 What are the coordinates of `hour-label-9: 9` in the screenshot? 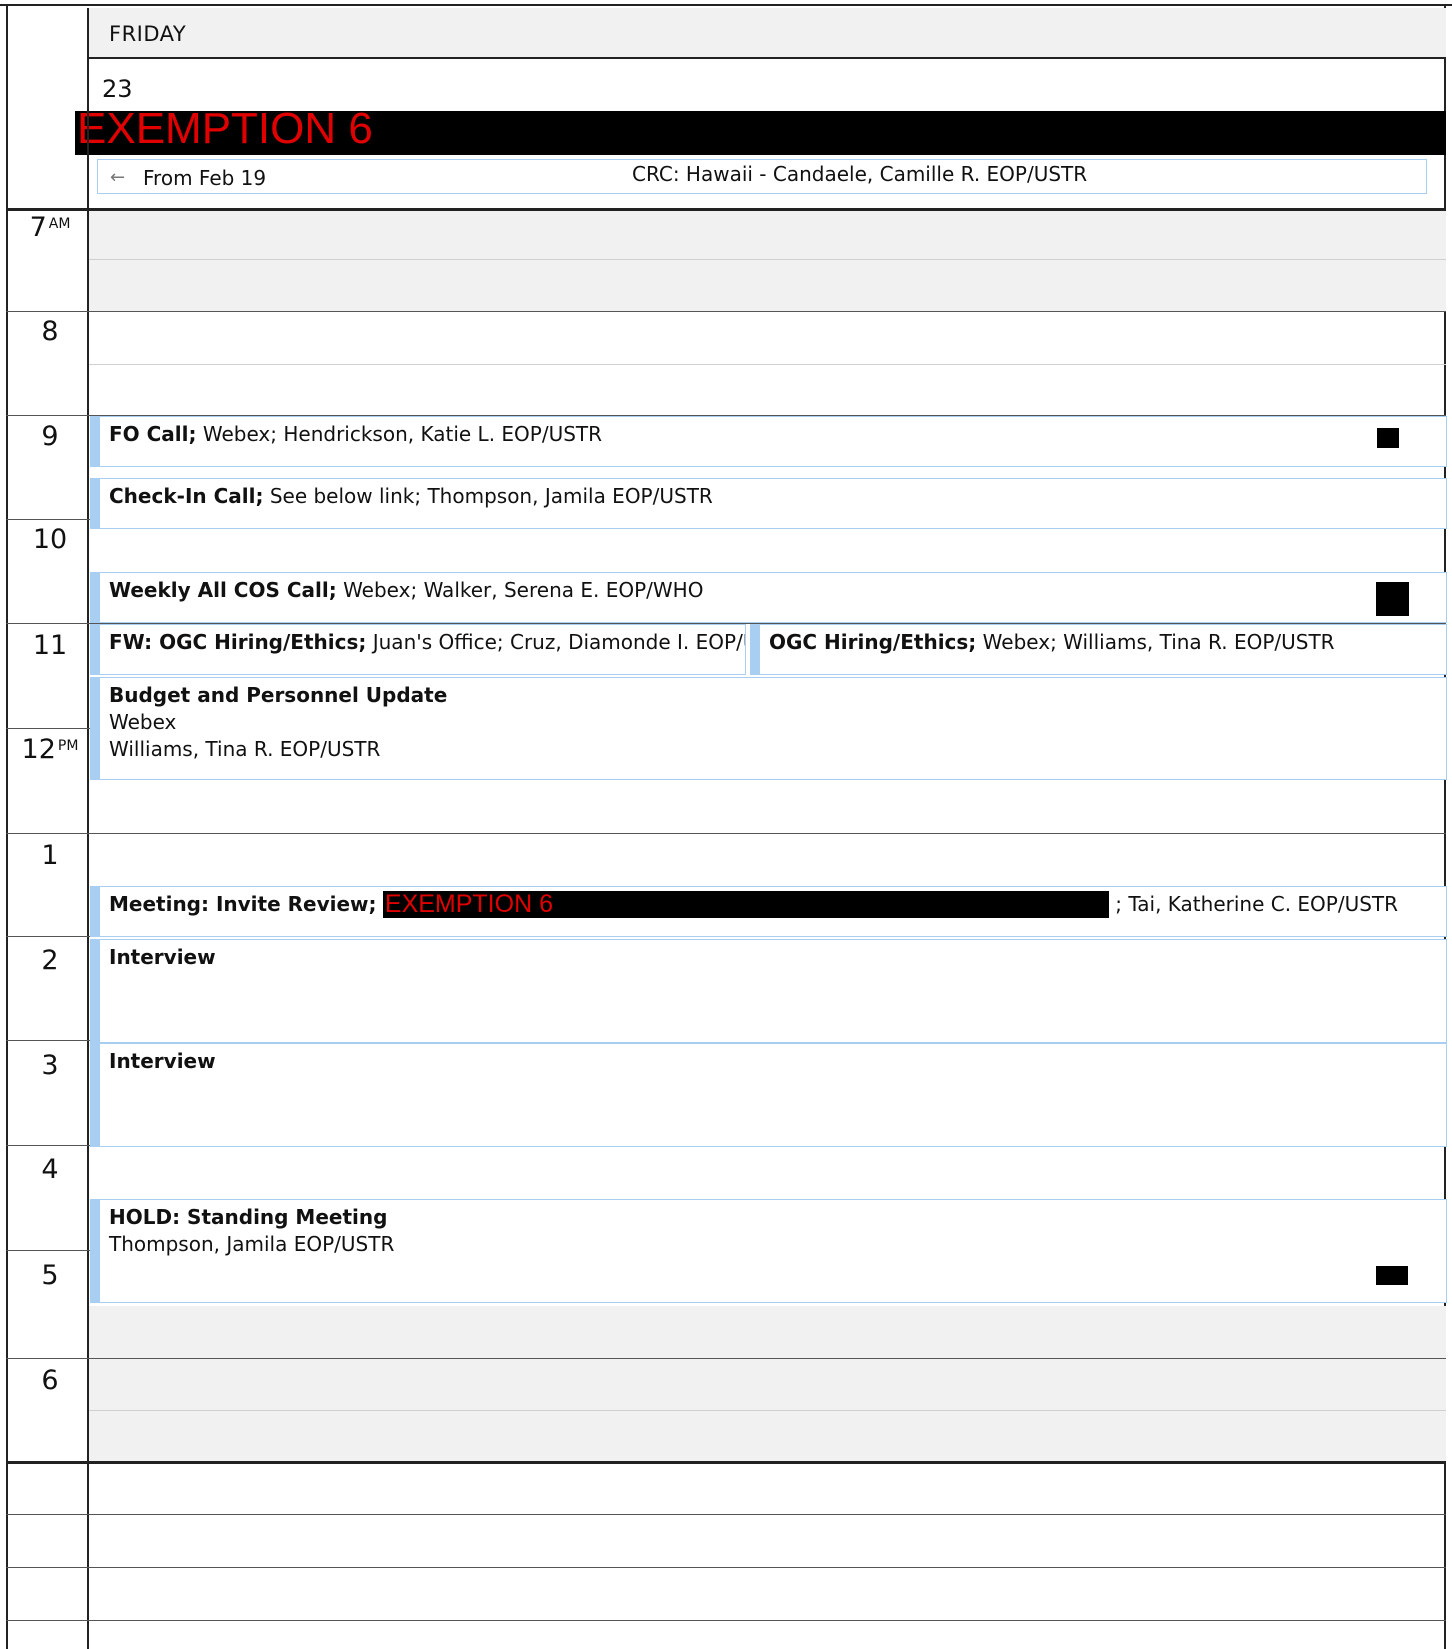 It's located at (50, 436).